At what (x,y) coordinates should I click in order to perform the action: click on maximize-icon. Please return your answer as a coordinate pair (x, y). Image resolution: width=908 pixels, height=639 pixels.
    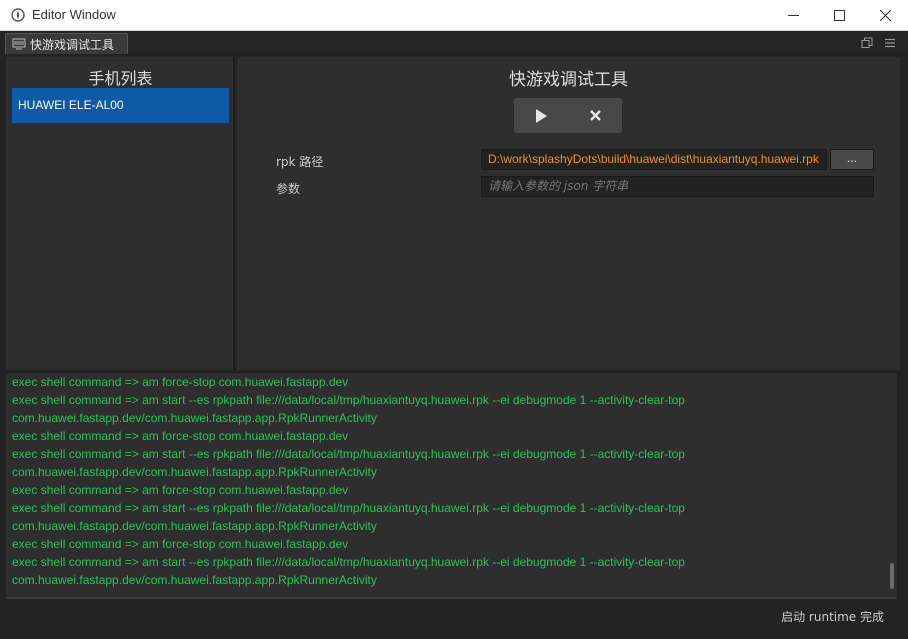
    Looking at the image, I should click on (839, 15).